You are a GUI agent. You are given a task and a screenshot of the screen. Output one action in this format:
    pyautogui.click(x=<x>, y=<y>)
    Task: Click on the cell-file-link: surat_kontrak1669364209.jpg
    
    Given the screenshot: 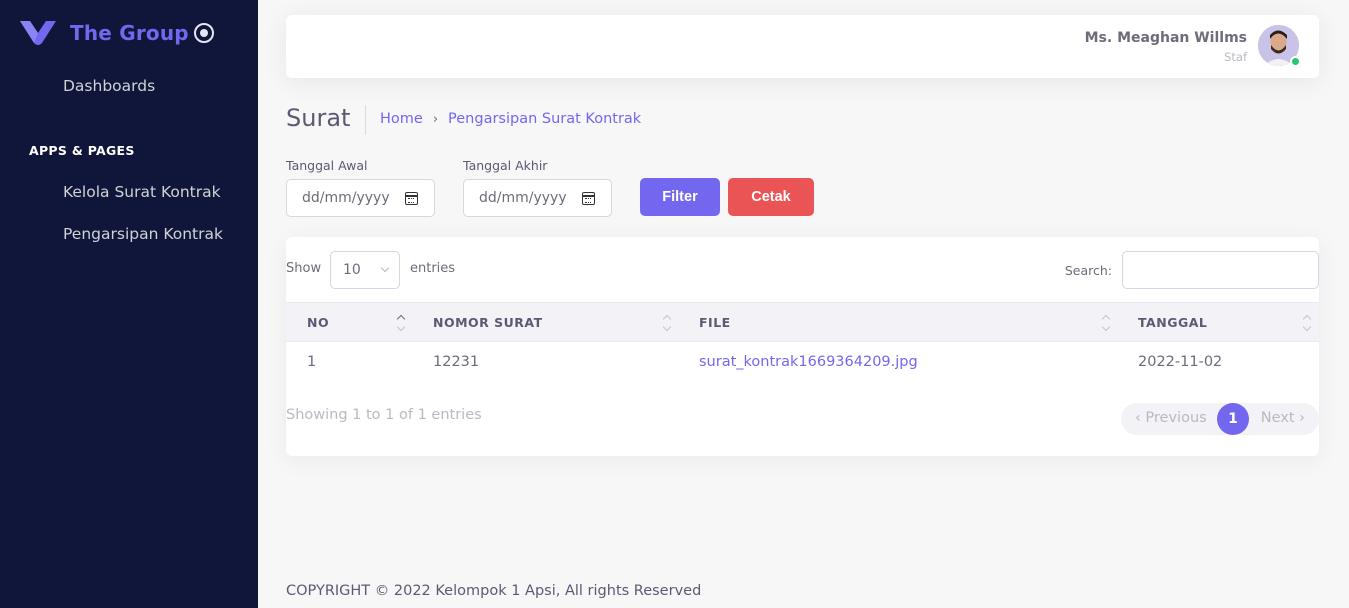 What is the action you would take?
    pyautogui.click(x=808, y=362)
    